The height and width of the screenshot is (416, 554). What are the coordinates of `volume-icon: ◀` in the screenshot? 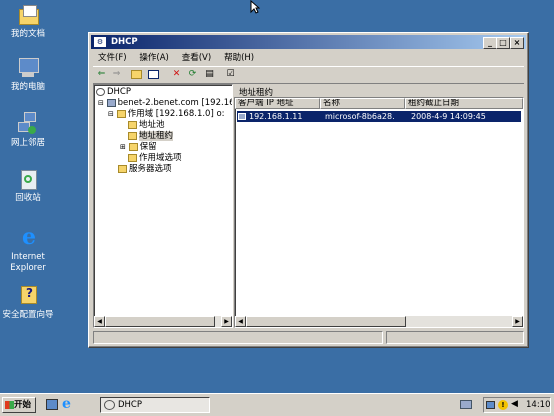 It's located at (514, 404).